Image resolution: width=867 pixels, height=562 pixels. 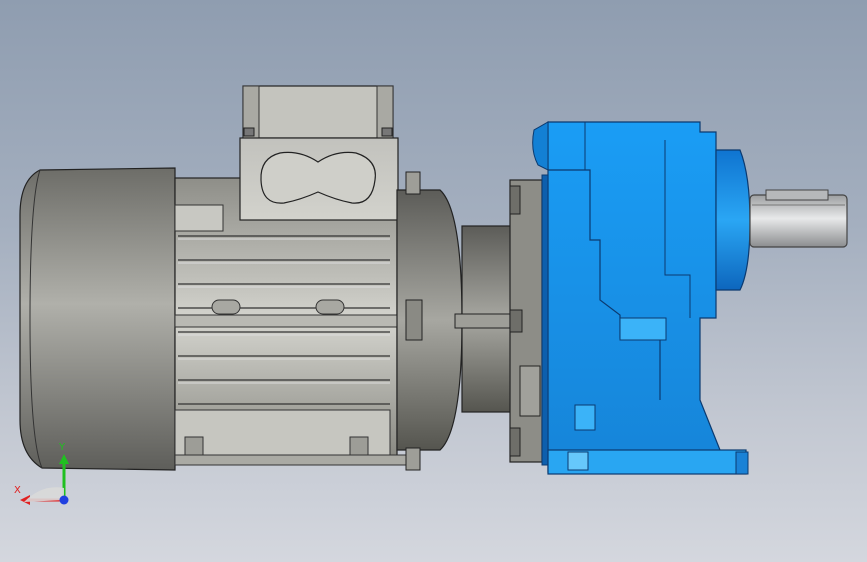 What do you see at coordinates (42, 475) in the screenshot?
I see `view-orientation-triad: Y X` at bounding box center [42, 475].